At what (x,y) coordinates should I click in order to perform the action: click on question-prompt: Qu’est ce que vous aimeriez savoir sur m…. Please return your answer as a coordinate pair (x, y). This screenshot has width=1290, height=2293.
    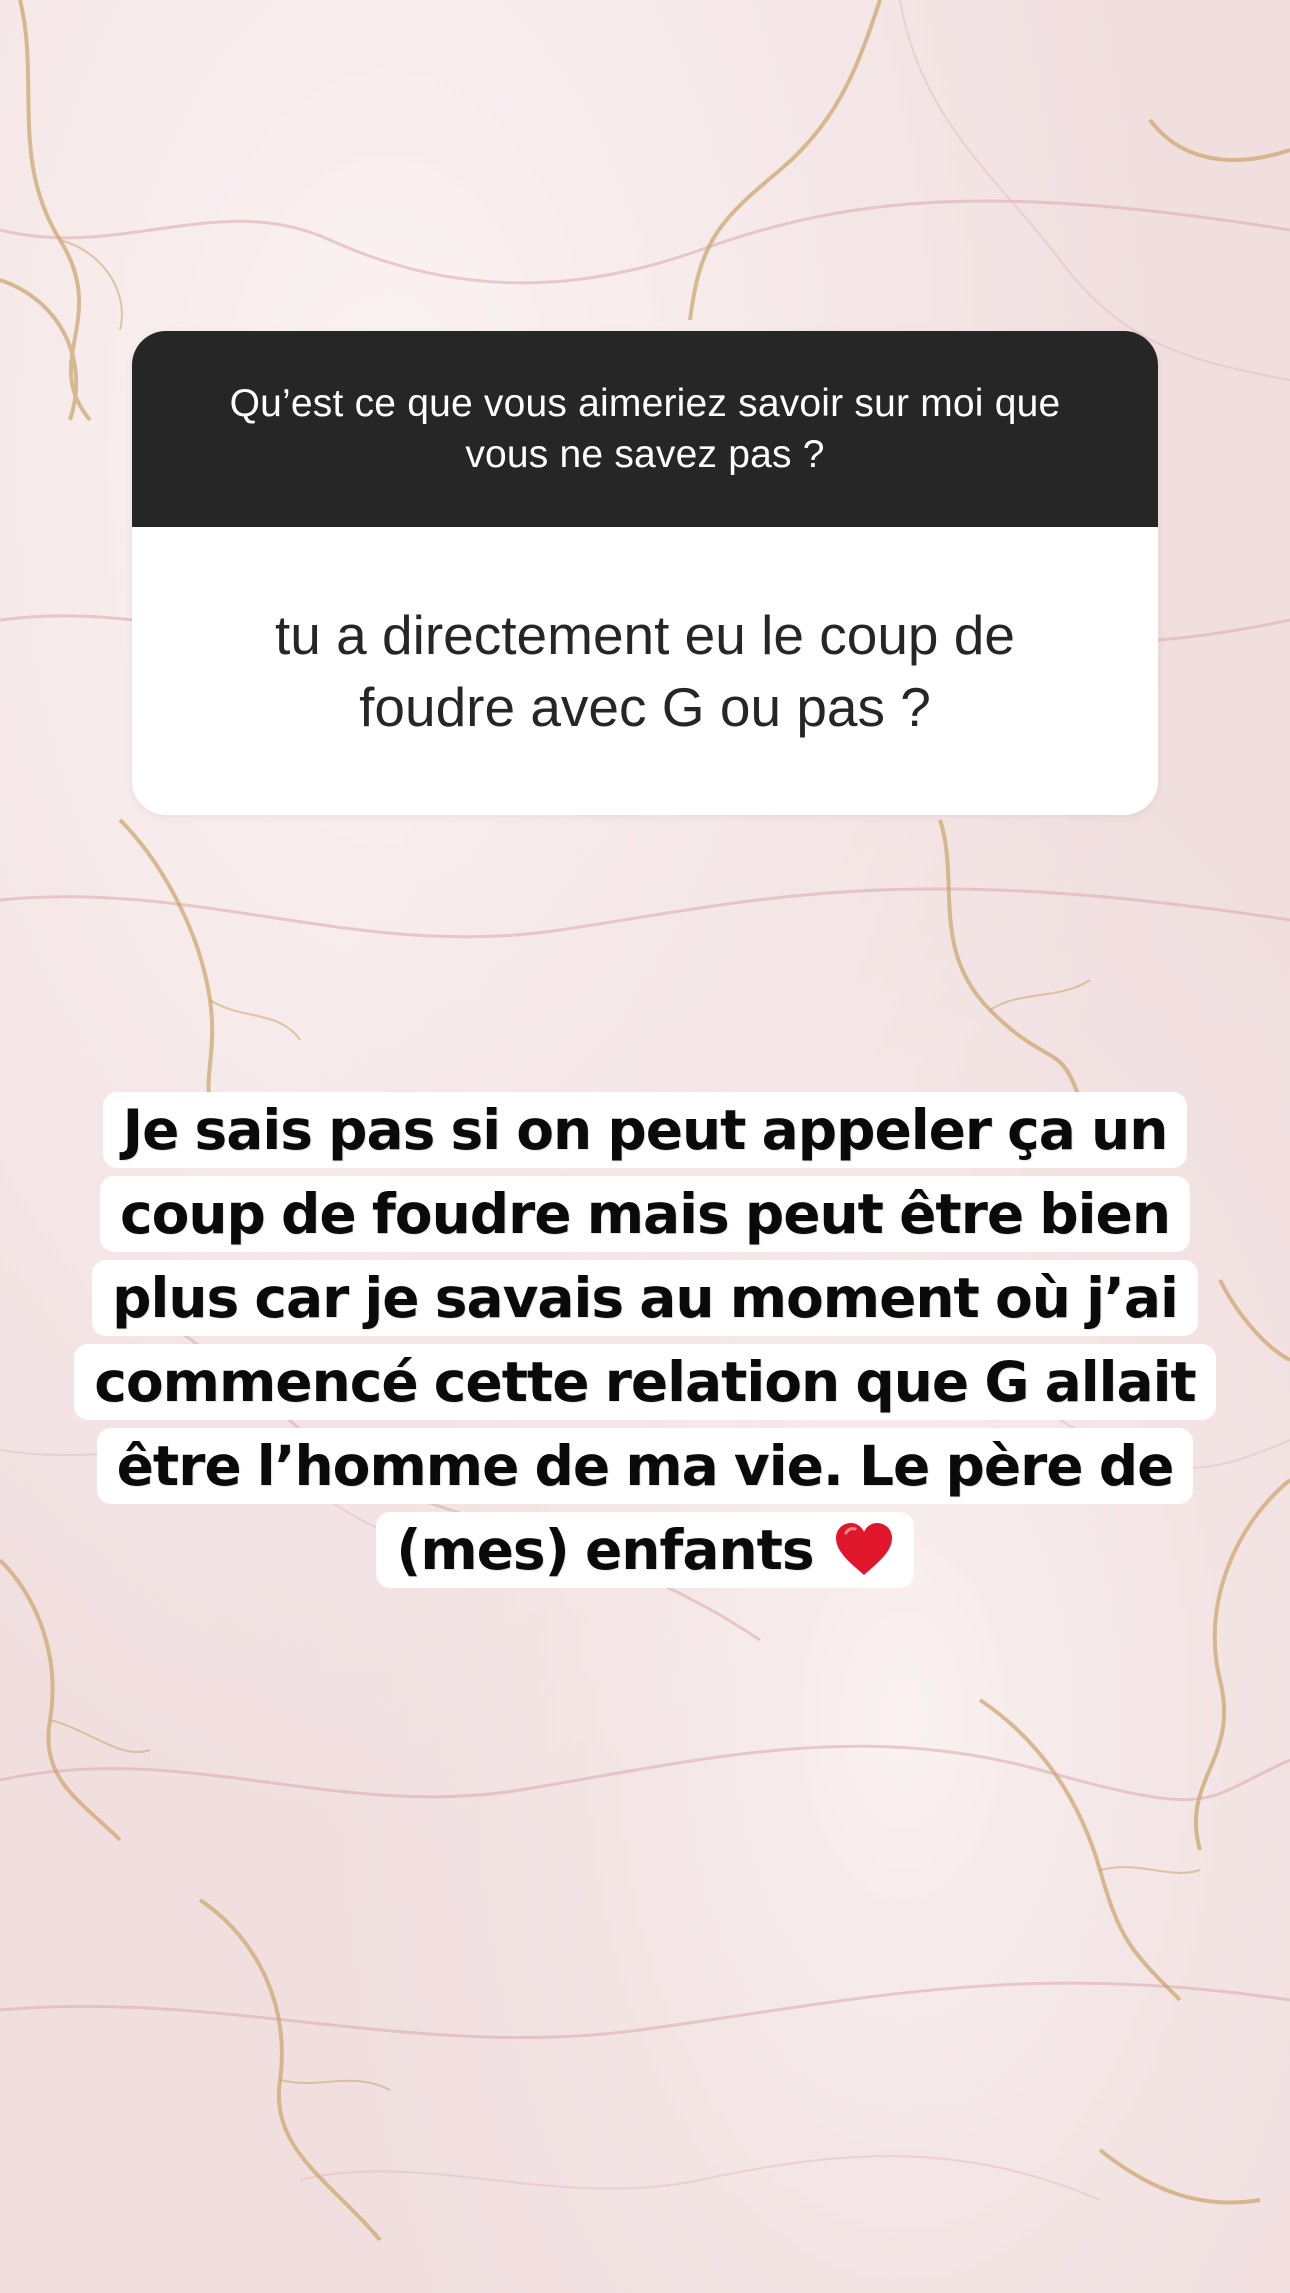
    Looking at the image, I should click on (645, 429).